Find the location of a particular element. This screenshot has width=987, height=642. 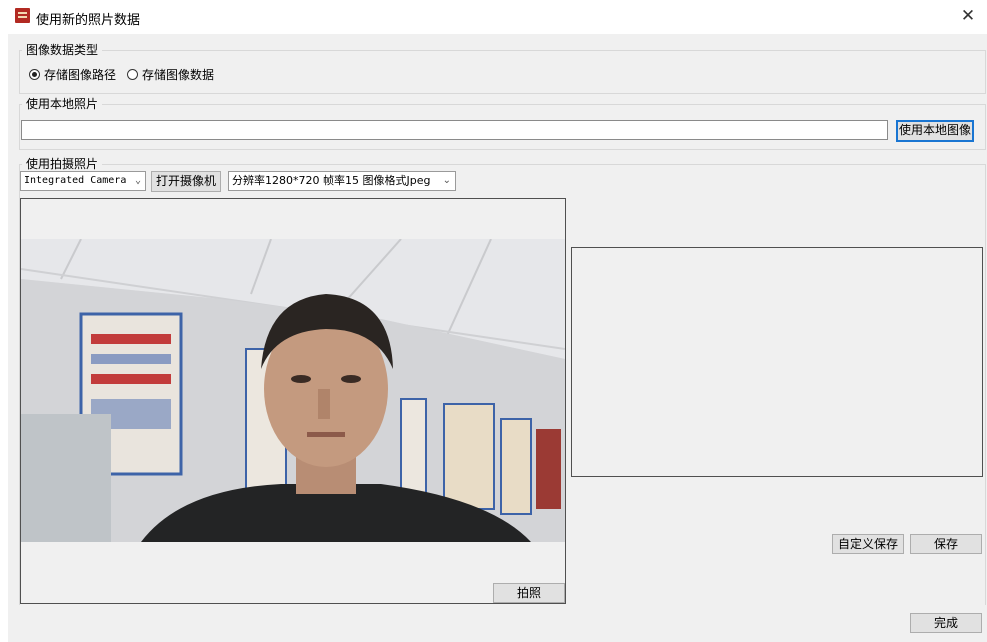

format-select-value: 分辨率1280*720 帧率15 图像格式Jpeg is located at coordinates (331, 180).